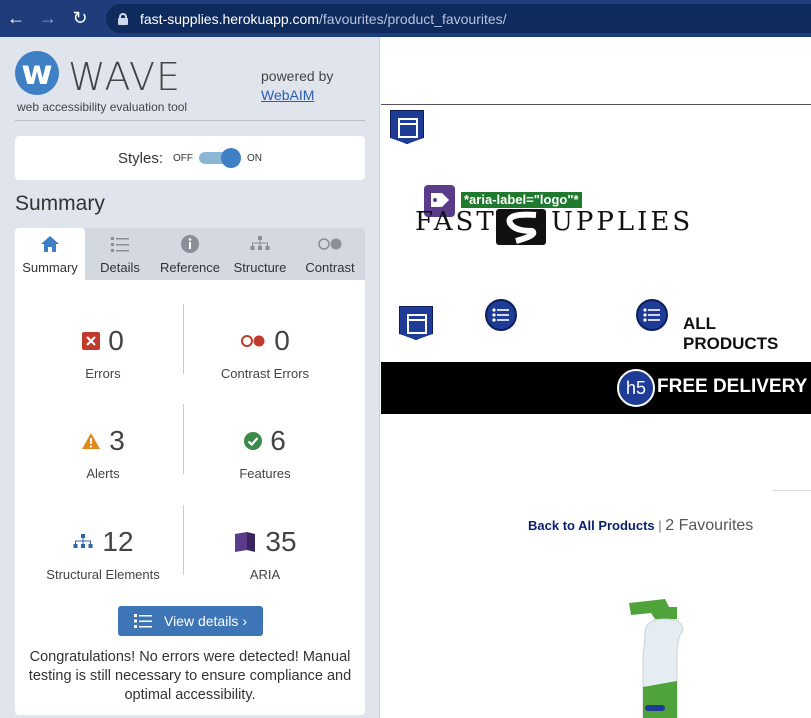 This screenshot has height=718, width=811. What do you see at coordinates (120, 267) in the screenshot?
I see `tab-label: Details` at bounding box center [120, 267].